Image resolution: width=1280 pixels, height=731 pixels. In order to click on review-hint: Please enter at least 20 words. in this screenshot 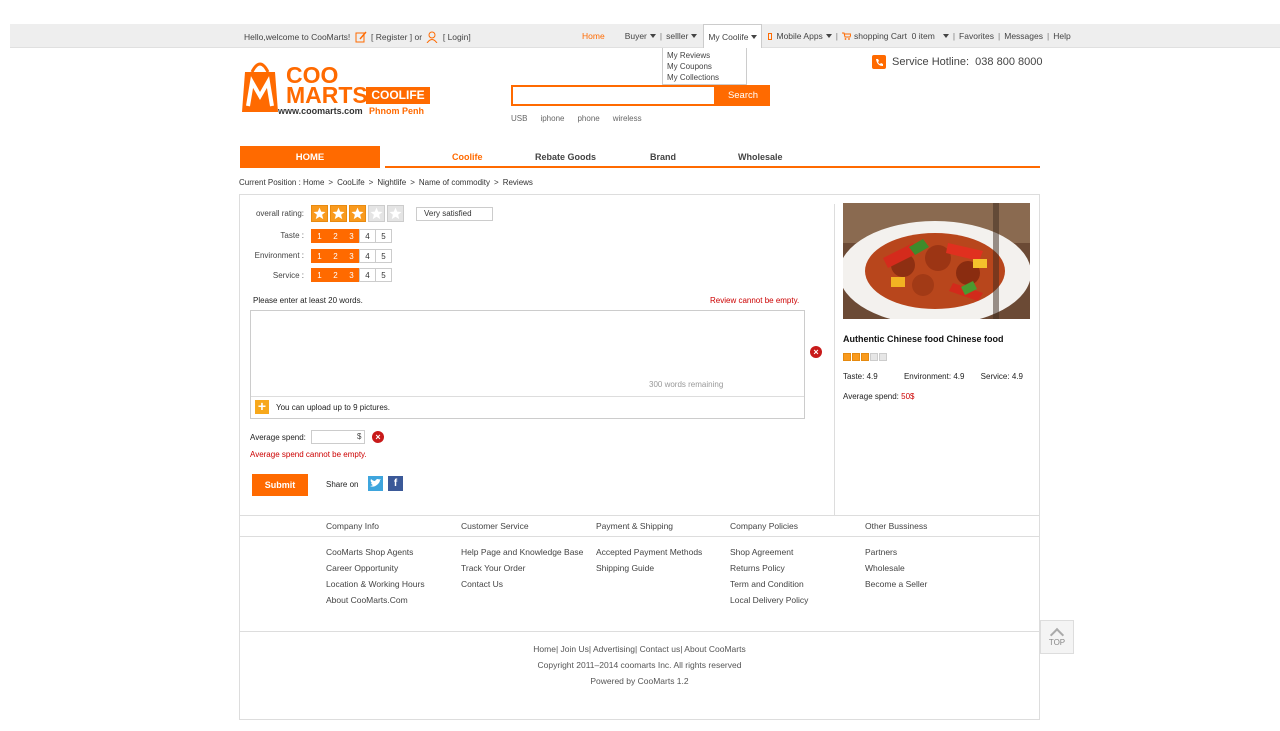, I will do `click(308, 300)`.